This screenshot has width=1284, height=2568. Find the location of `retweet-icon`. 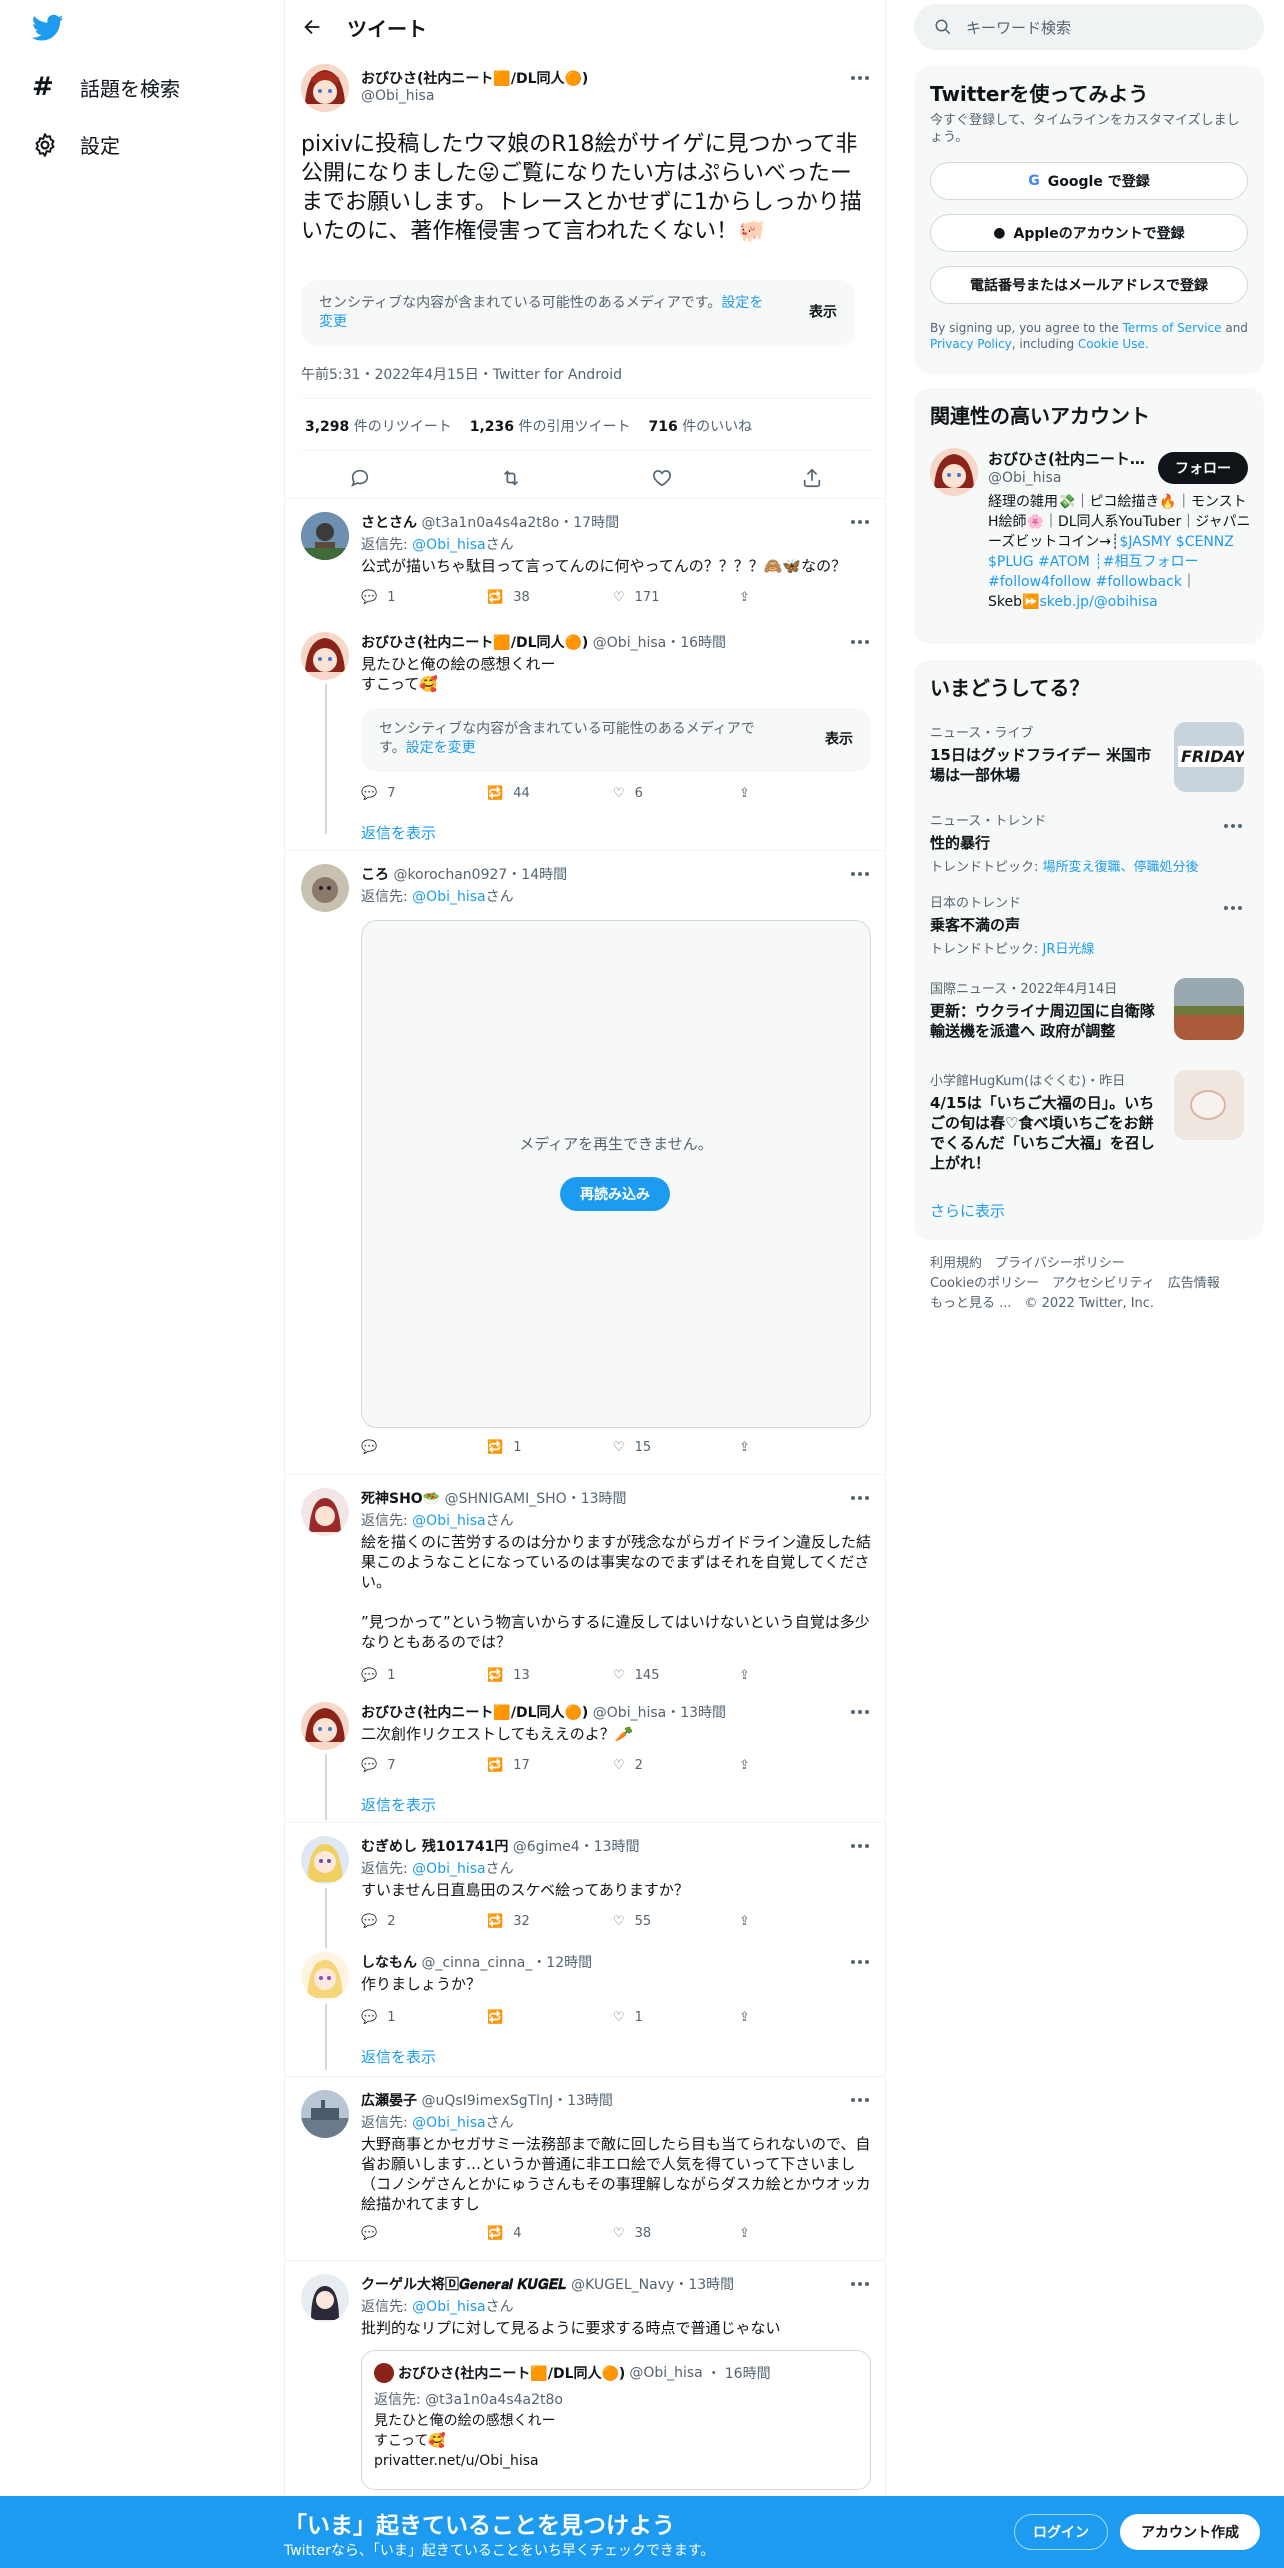

retweet-icon is located at coordinates (511, 478).